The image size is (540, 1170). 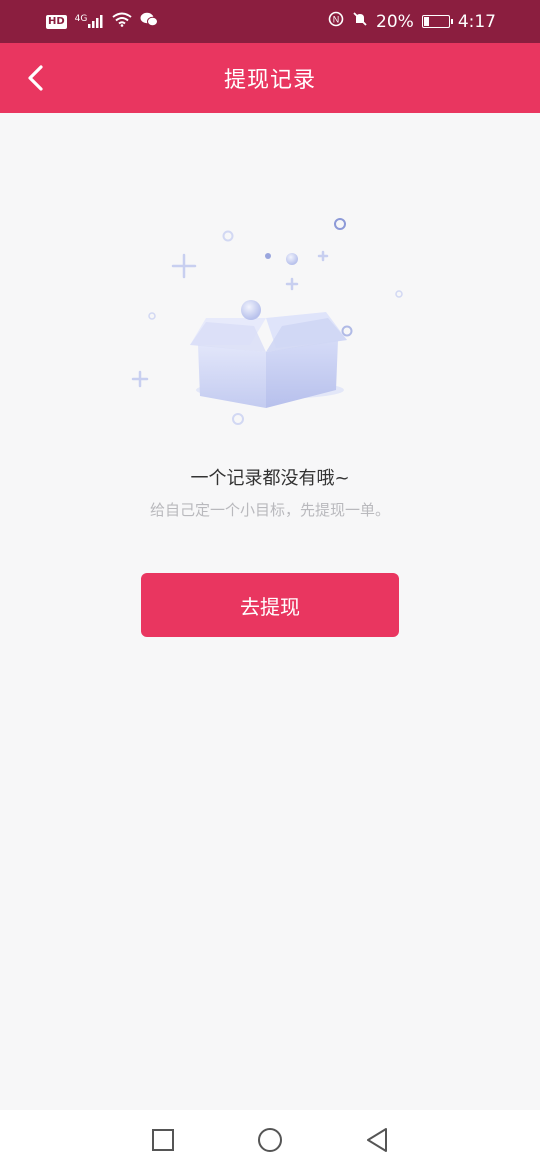 I want to click on status-left: HD 4G, so click(x=102, y=22).